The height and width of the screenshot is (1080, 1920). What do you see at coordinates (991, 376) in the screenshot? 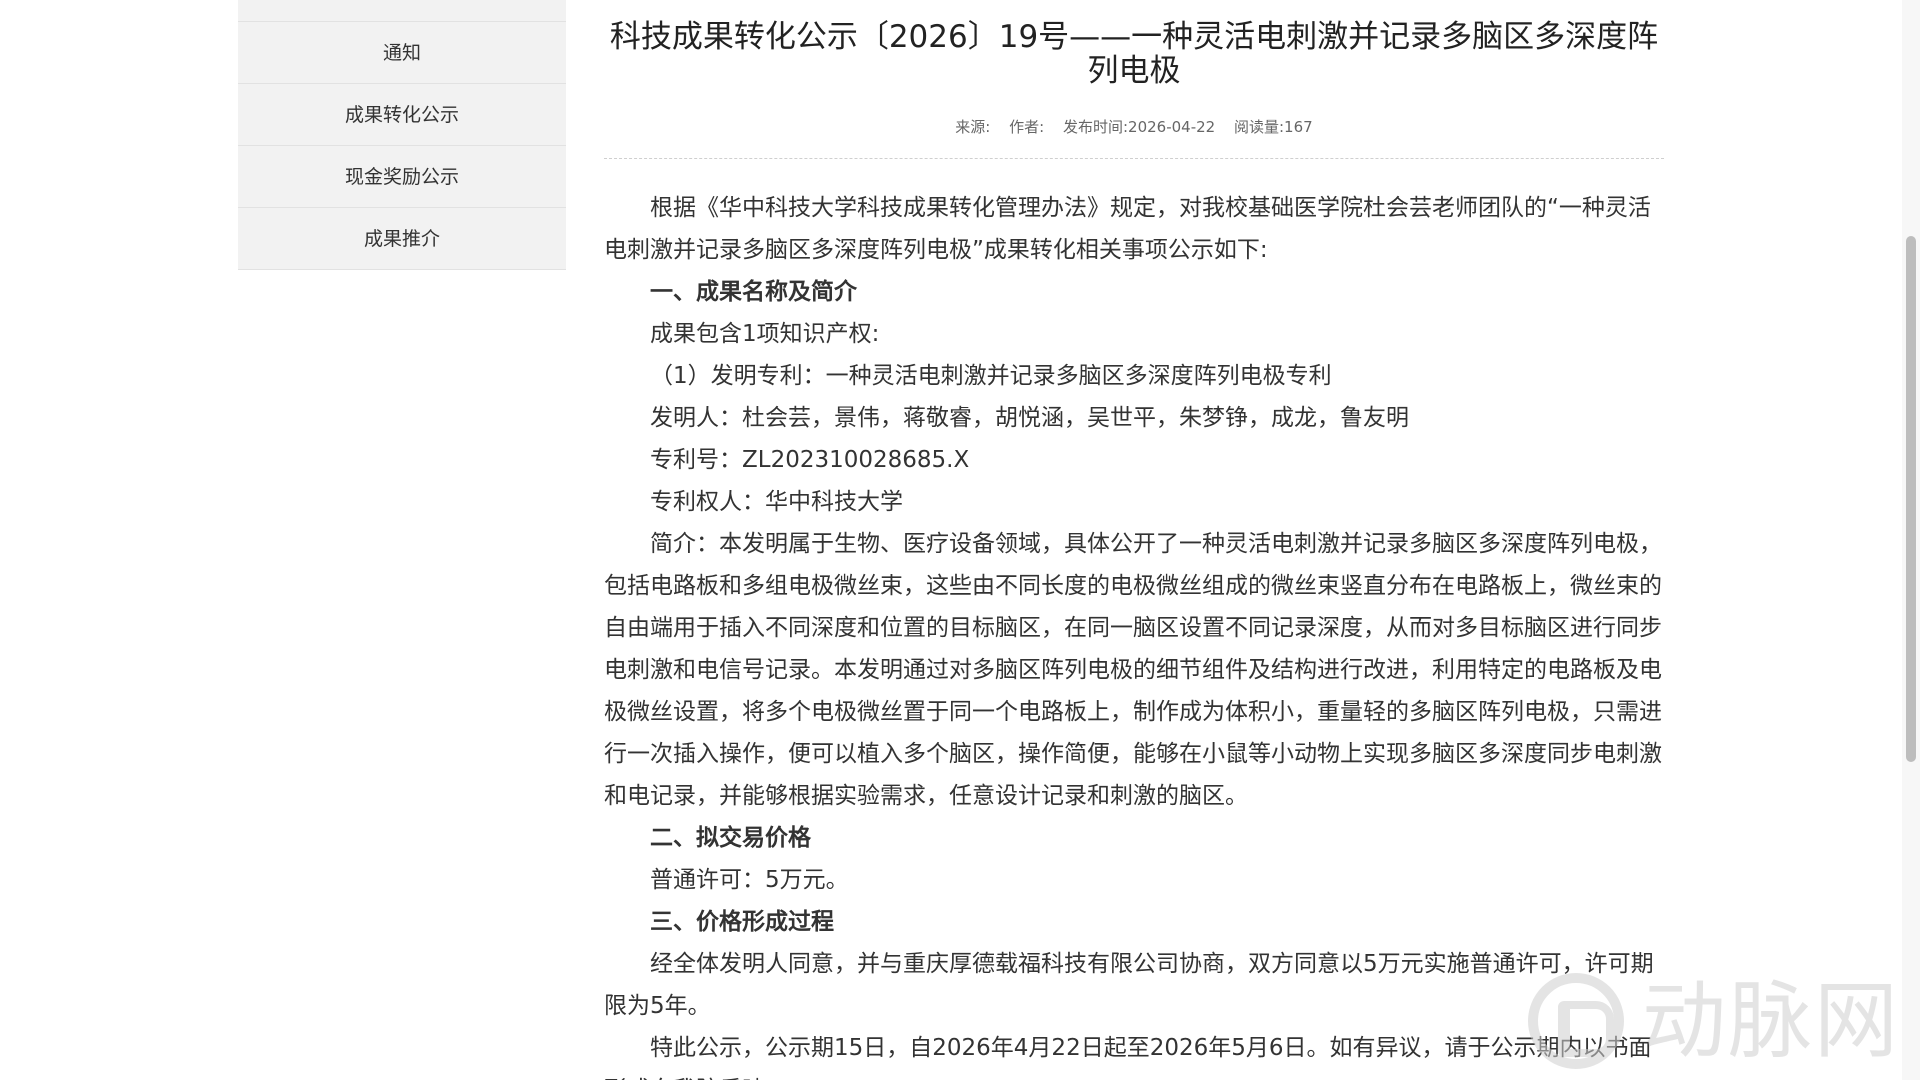
I see `paragraph: （1）发明专利：一种灵活电刺激并记录多脑区多深度阵列电极专利` at bounding box center [991, 376].